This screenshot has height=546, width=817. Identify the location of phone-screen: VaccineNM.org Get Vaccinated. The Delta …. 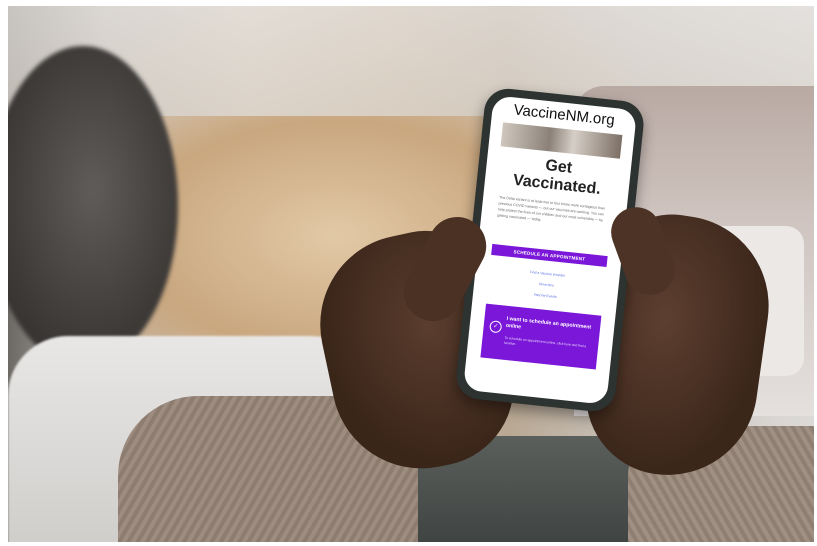
(550, 250).